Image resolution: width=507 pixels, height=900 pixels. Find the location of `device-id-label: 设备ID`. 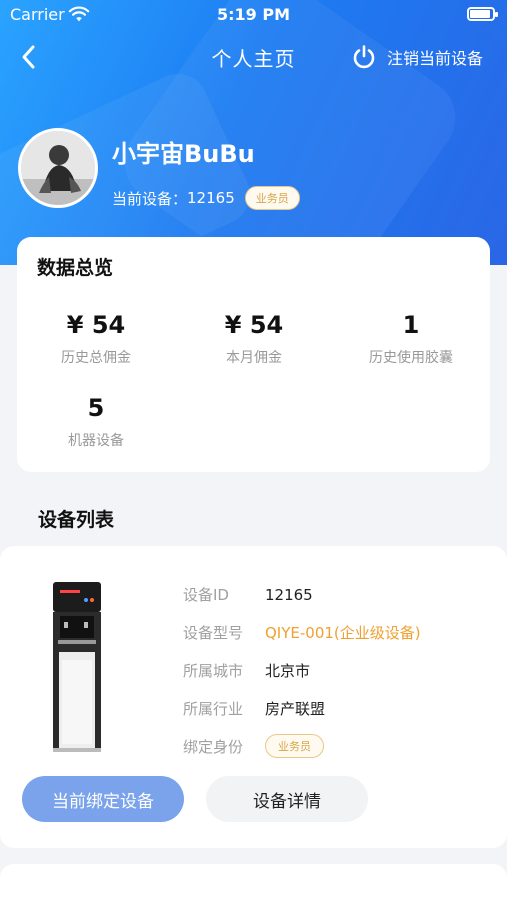

device-id-label: 设备ID is located at coordinates (206, 595).